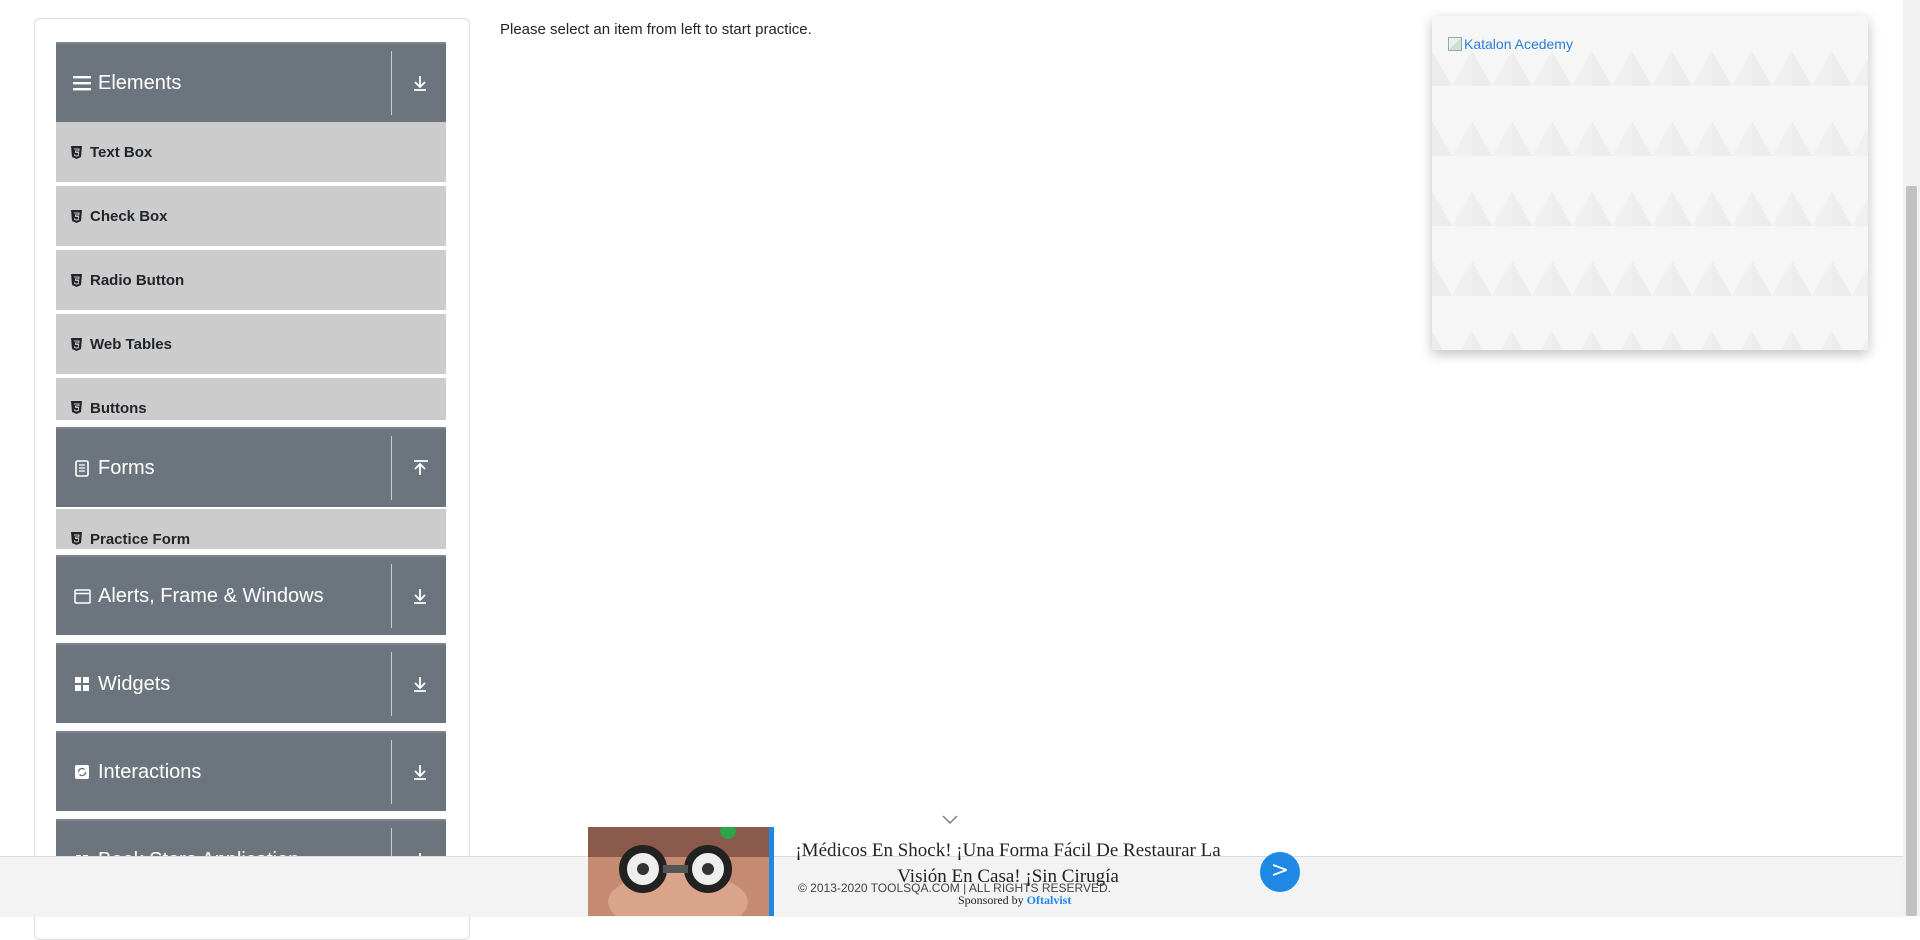 This screenshot has height=940, width=1920. Describe the element at coordinates (211, 595) in the screenshot. I see `group-title: Alerts, Frame & Windows` at that location.